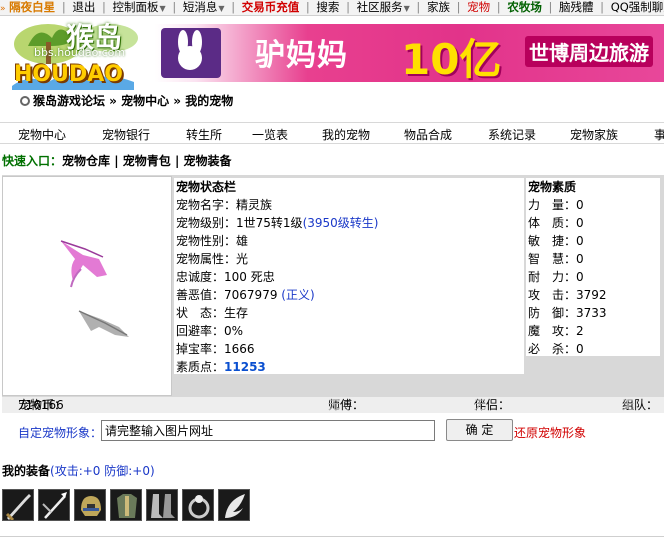 The image size is (664, 541). I want to click on quality-label: 智 慧：, so click(552, 259).